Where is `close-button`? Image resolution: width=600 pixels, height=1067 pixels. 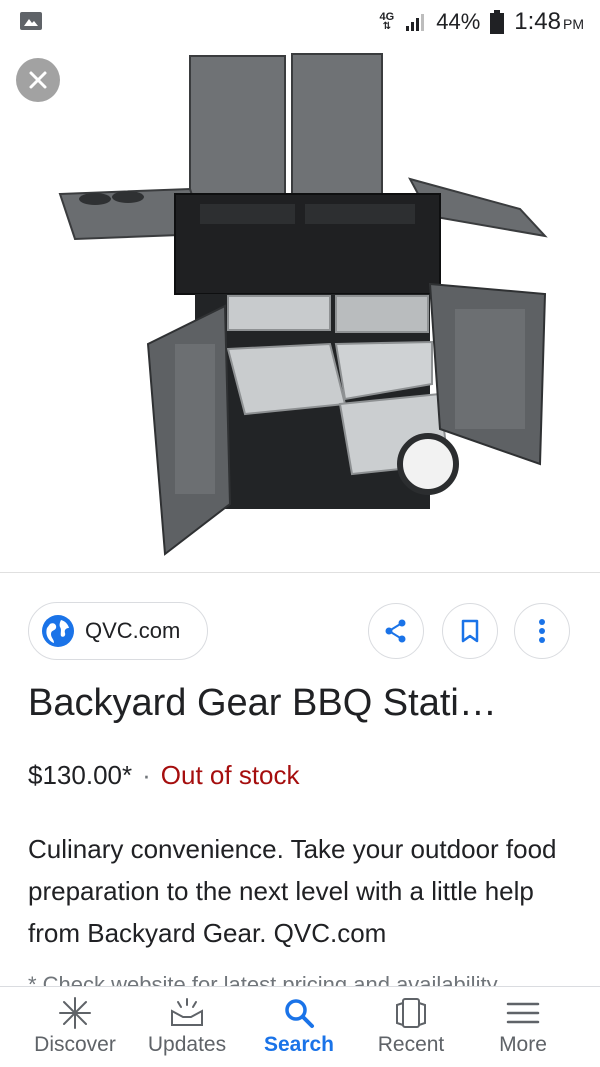 close-button is located at coordinates (38, 80).